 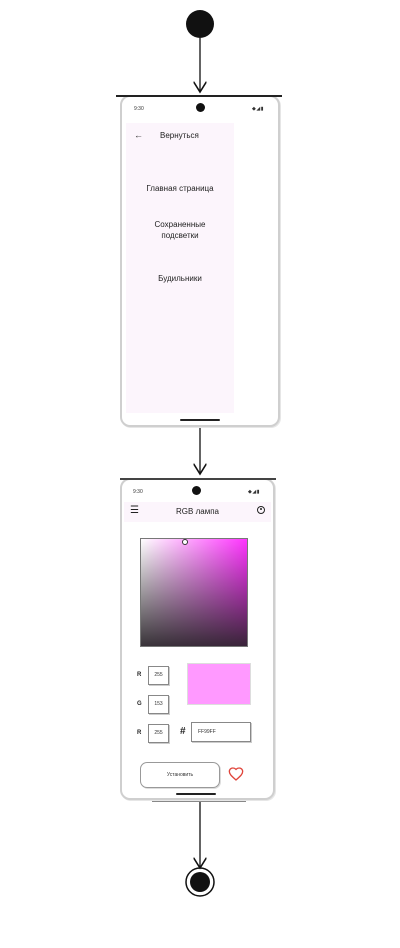 I want to click on color-palette, so click(x=194, y=592).